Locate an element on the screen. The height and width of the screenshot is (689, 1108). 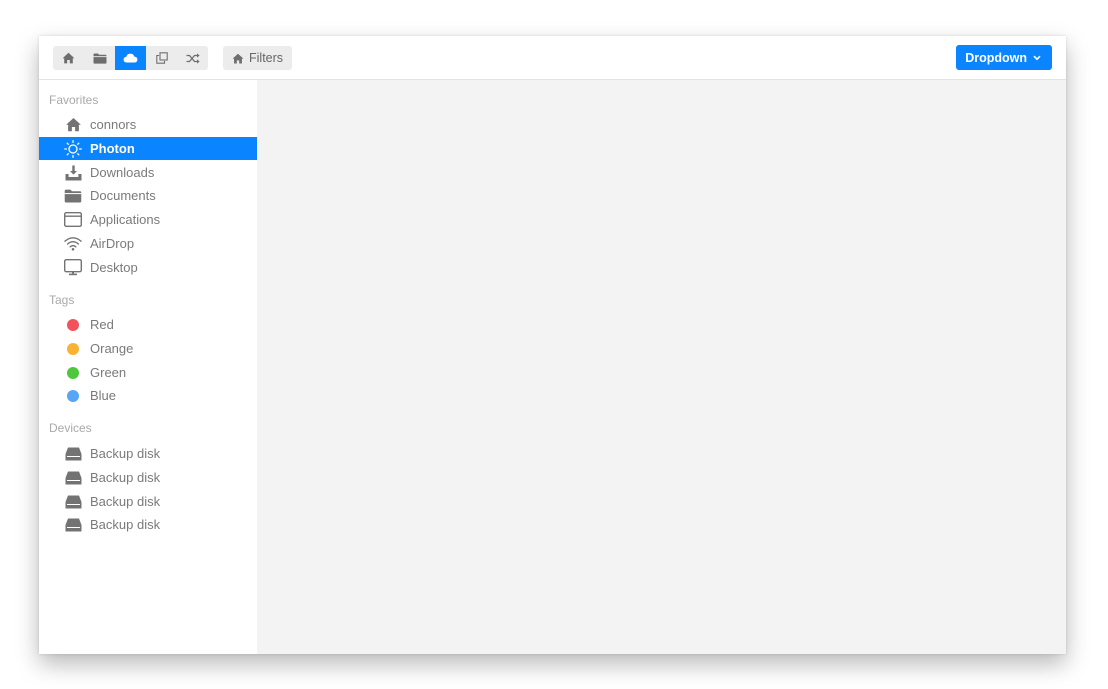
sidebar-item-label: Downloads is located at coordinates (122, 172).